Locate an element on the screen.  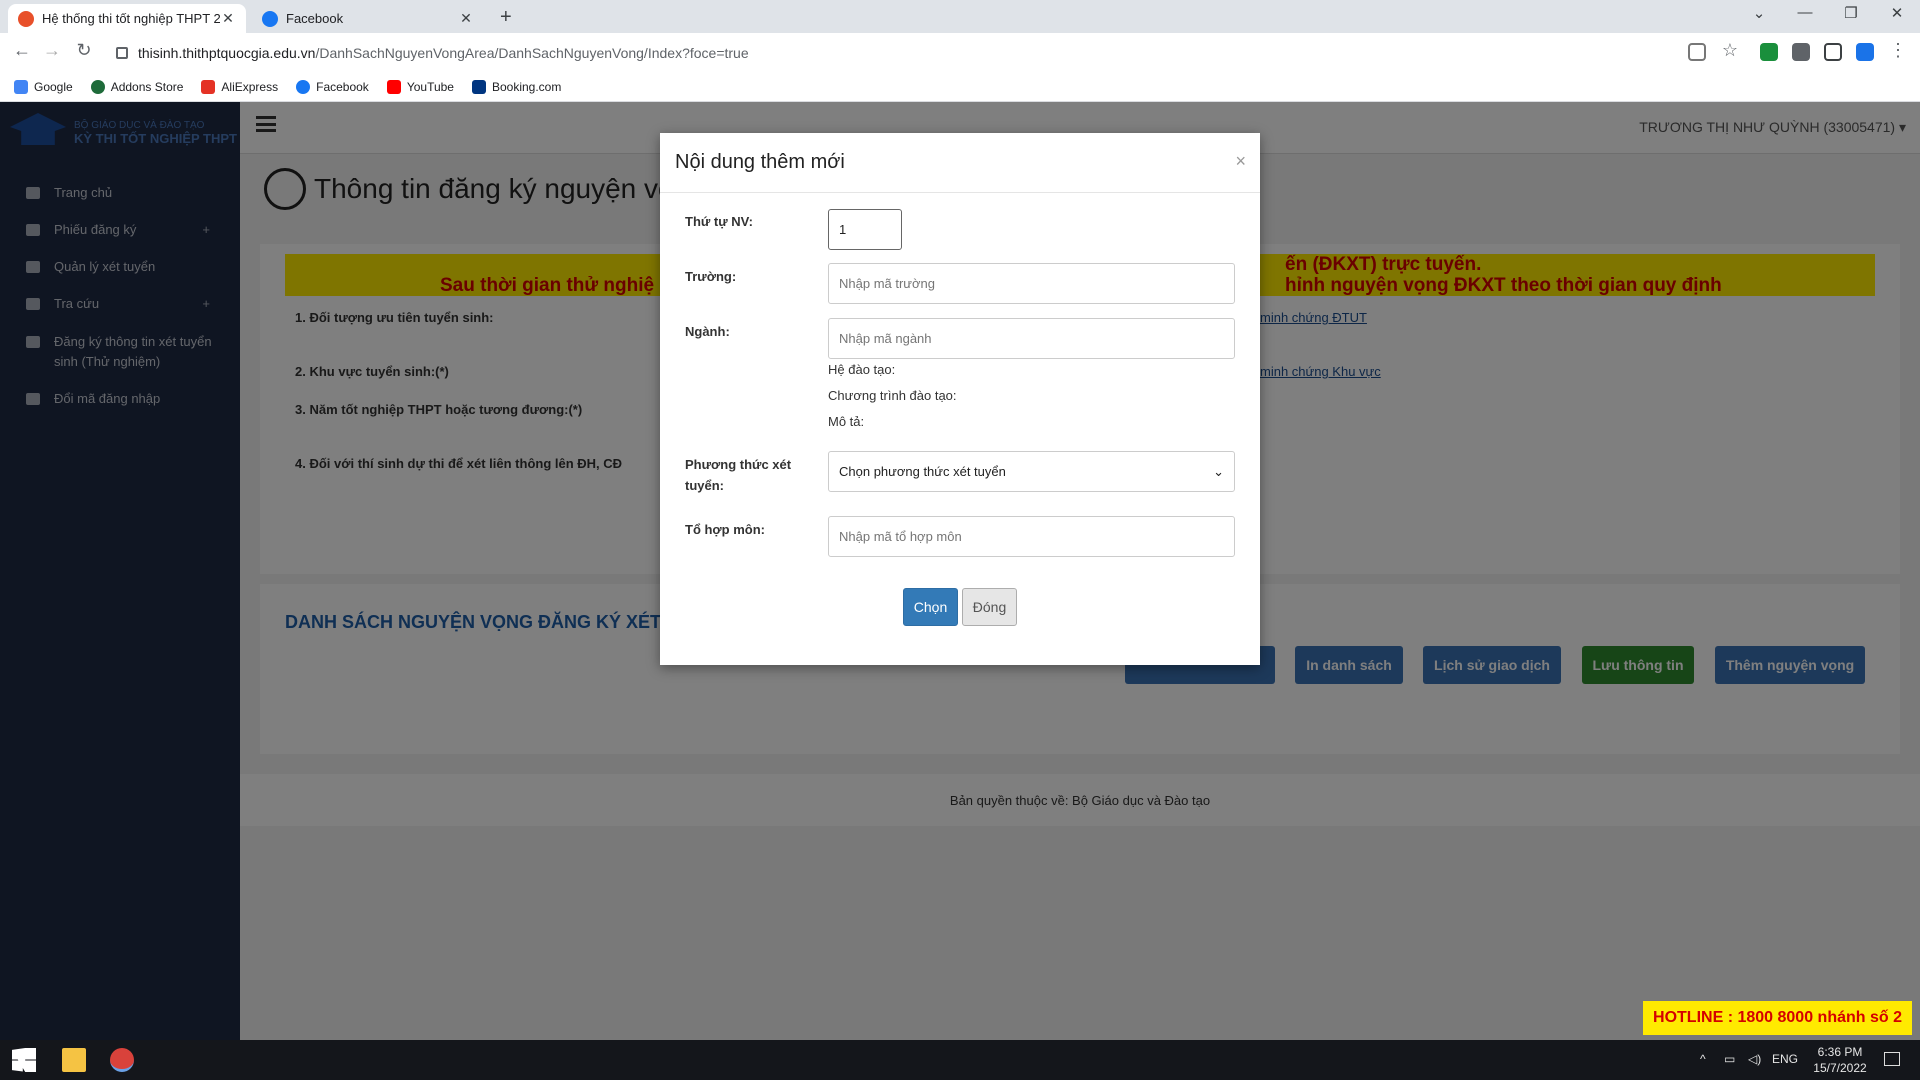
tab-search-icon: ⌄ is located at coordinates (1759, 13).